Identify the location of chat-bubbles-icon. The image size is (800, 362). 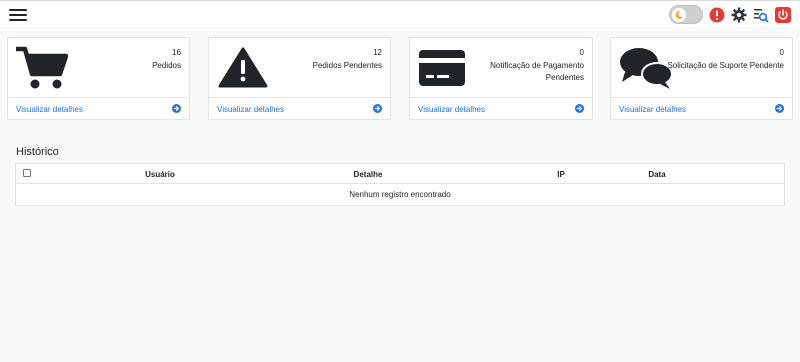
(646, 69).